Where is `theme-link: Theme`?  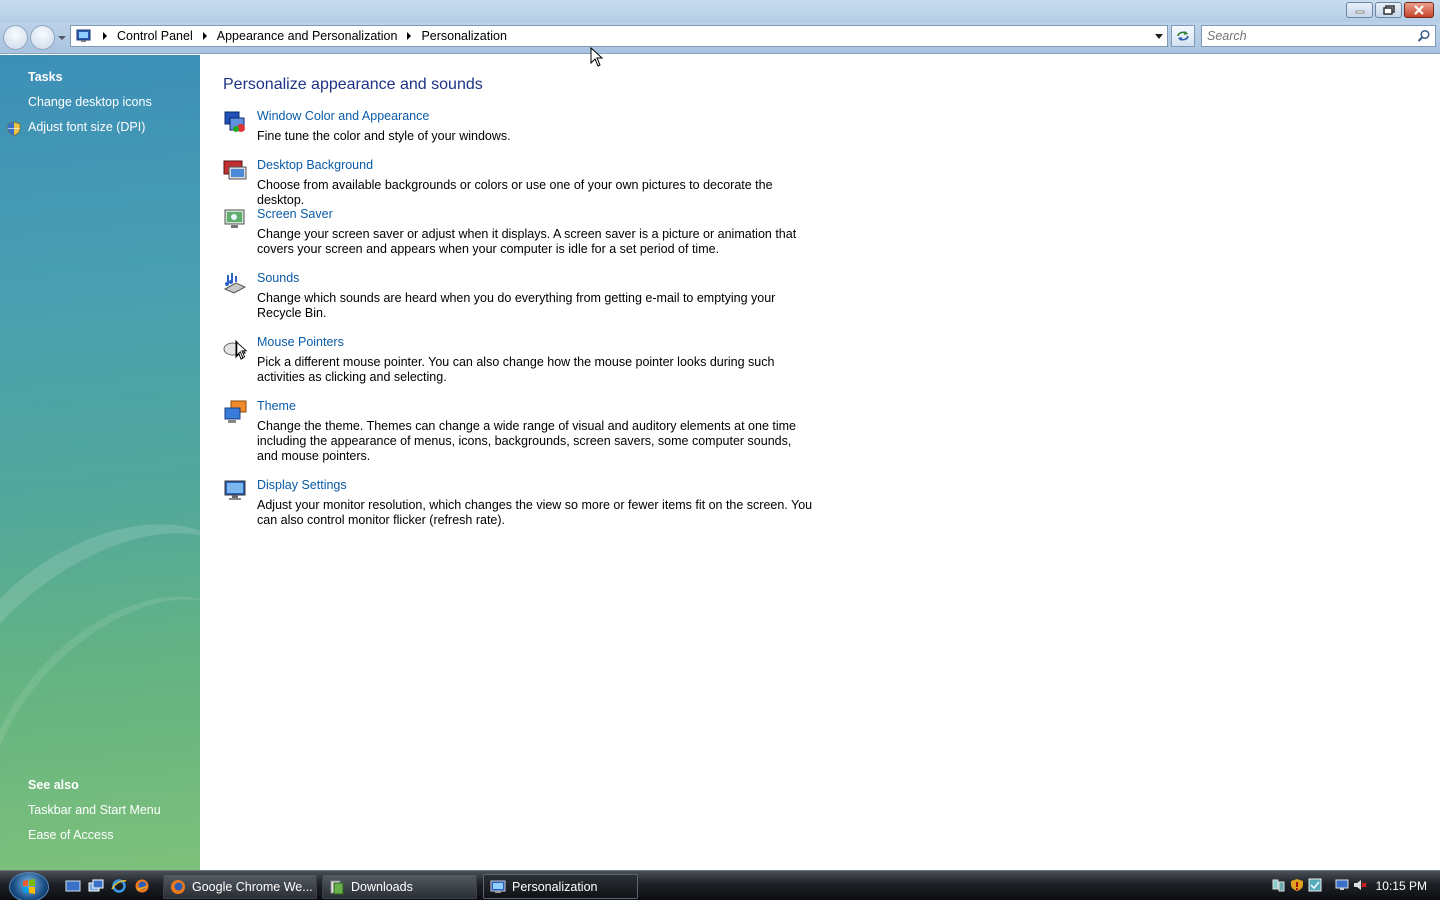 theme-link: Theme is located at coordinates (276, 406).